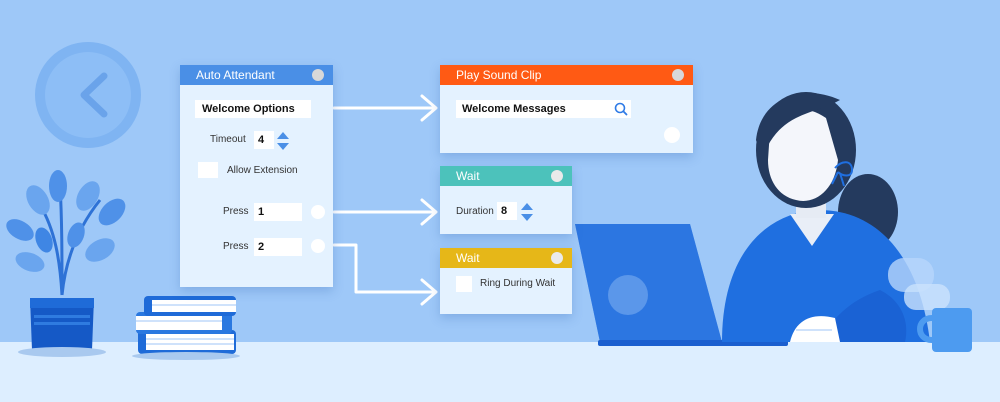 The height and width of the screenshot is (402, 1000). Describe the element at coordinates (66, 263) in the screenshot. I see `potted-plant` at that location.